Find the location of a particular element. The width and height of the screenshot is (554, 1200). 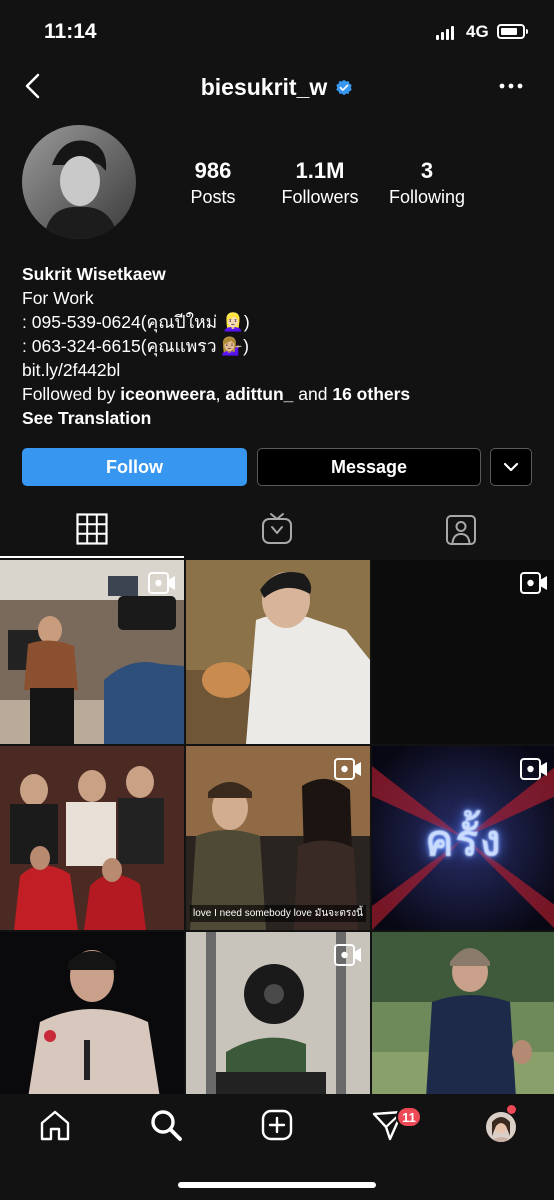

bio-link: bit.ly/2f442bl is located at coordinates (282, 370).